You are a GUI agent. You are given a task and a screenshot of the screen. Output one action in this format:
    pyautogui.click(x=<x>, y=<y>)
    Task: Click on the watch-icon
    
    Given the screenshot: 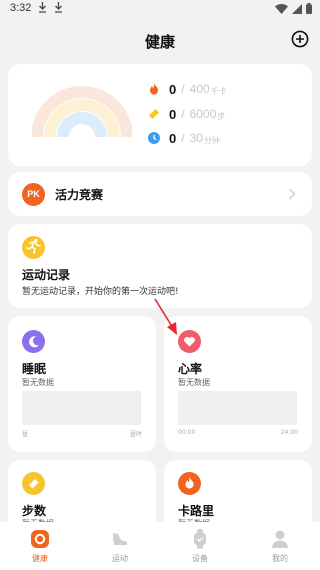 What is the action you would take?
    pyautogui.click(x=200, y=539)
    